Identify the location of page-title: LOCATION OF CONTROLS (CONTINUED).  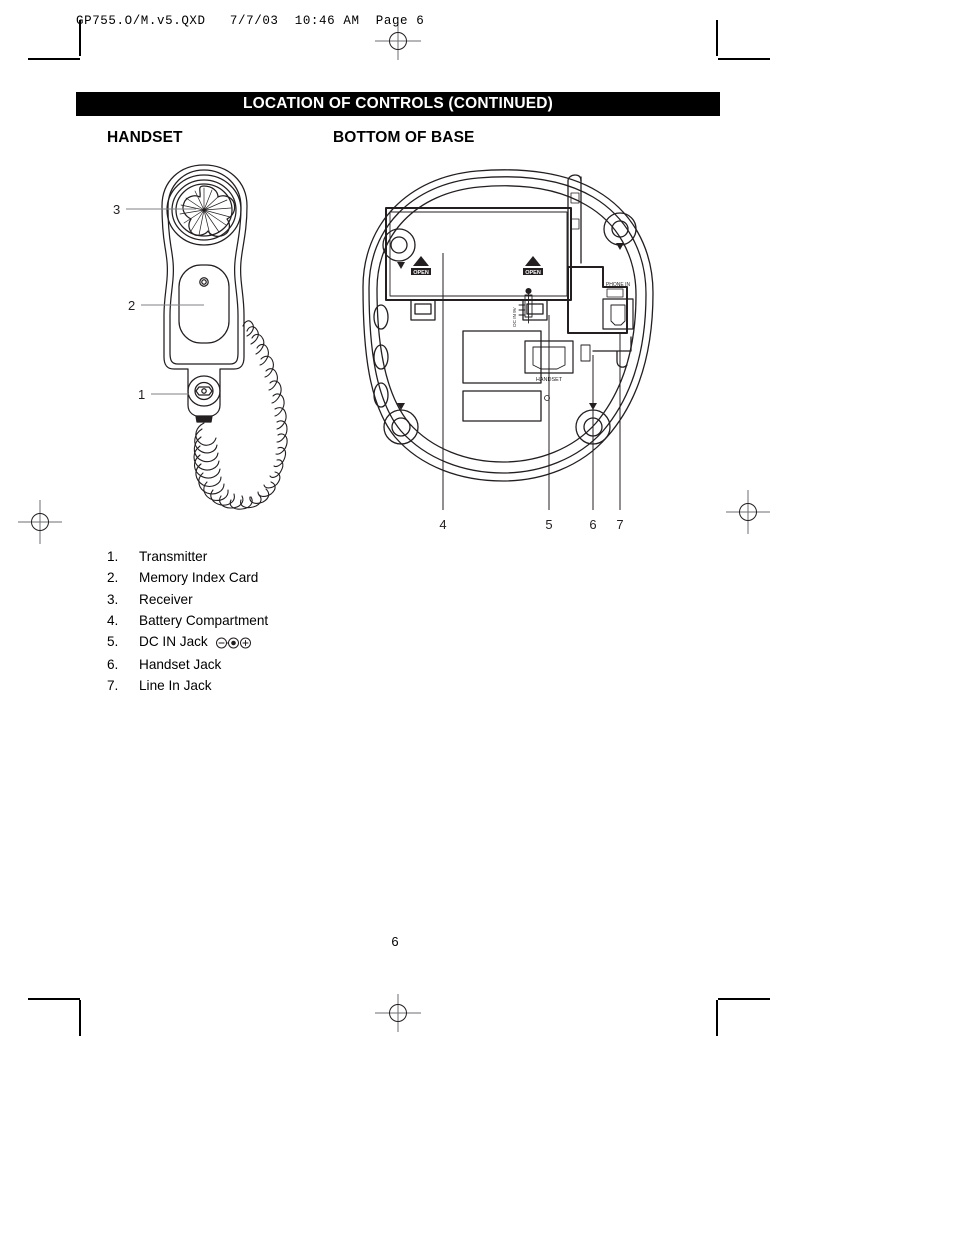
(398, 104).